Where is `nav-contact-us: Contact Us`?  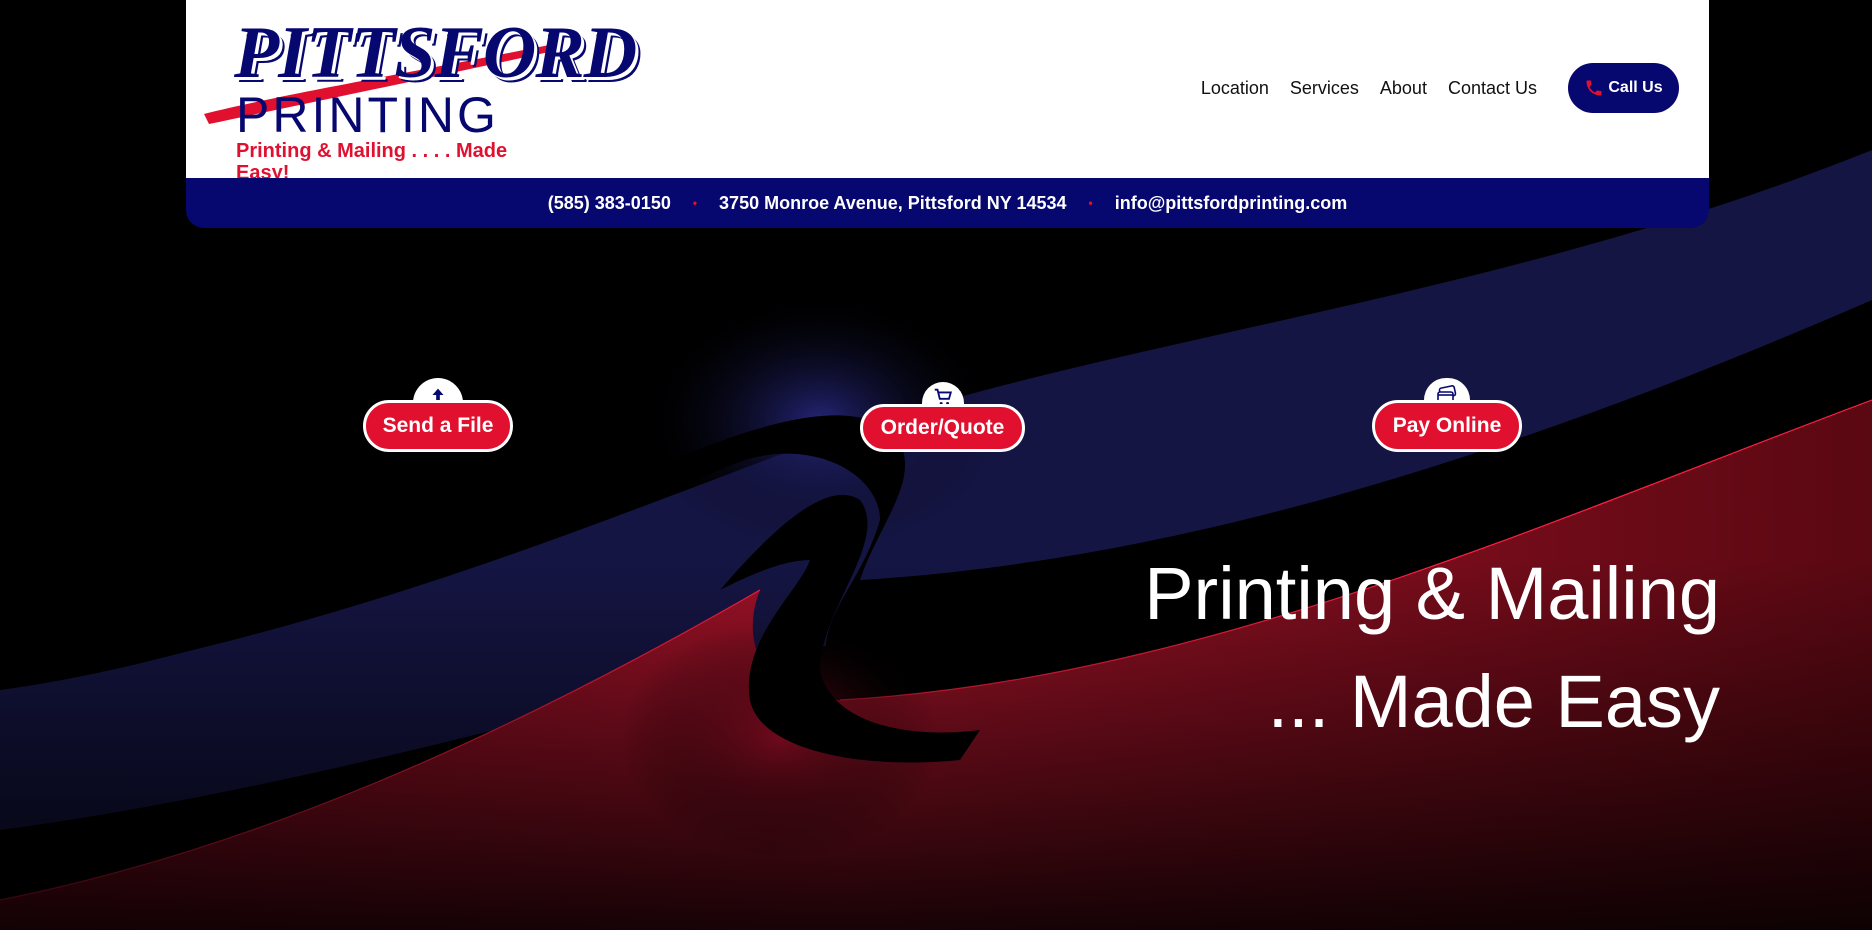
nav-contact-us: Contact Us is located at coordinates (1492, 88).